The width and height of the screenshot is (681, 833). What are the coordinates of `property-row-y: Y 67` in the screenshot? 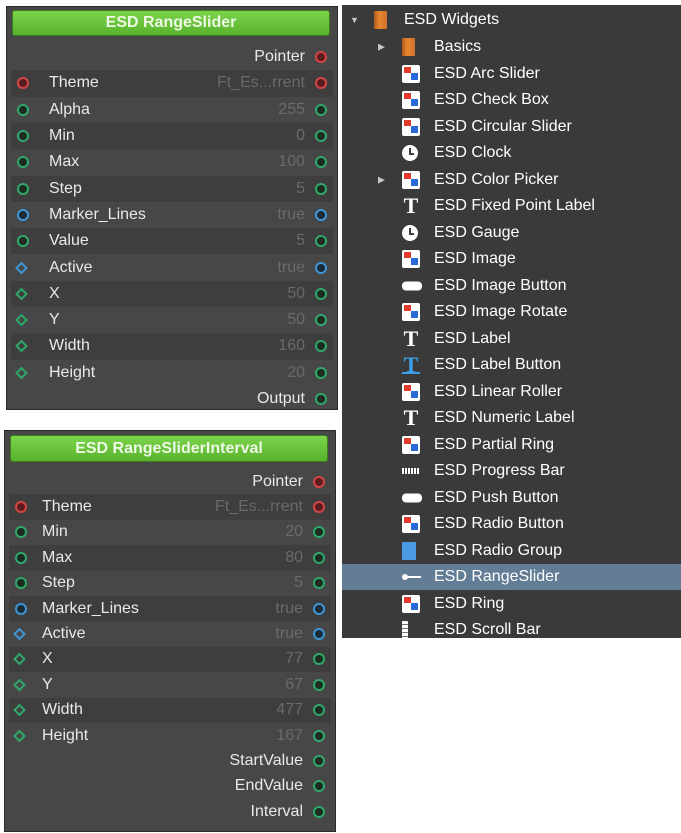 It's located at (170, 684).